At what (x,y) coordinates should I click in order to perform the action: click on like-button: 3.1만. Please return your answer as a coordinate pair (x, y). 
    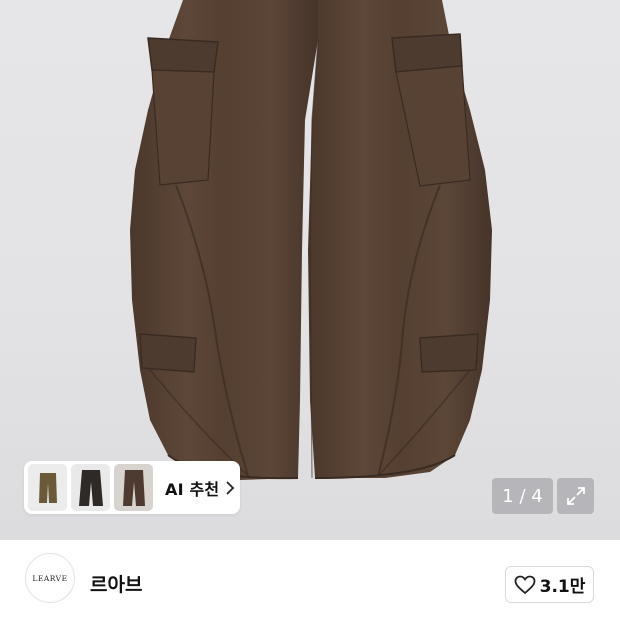
    Looking at the image, I should click on (549, 584).